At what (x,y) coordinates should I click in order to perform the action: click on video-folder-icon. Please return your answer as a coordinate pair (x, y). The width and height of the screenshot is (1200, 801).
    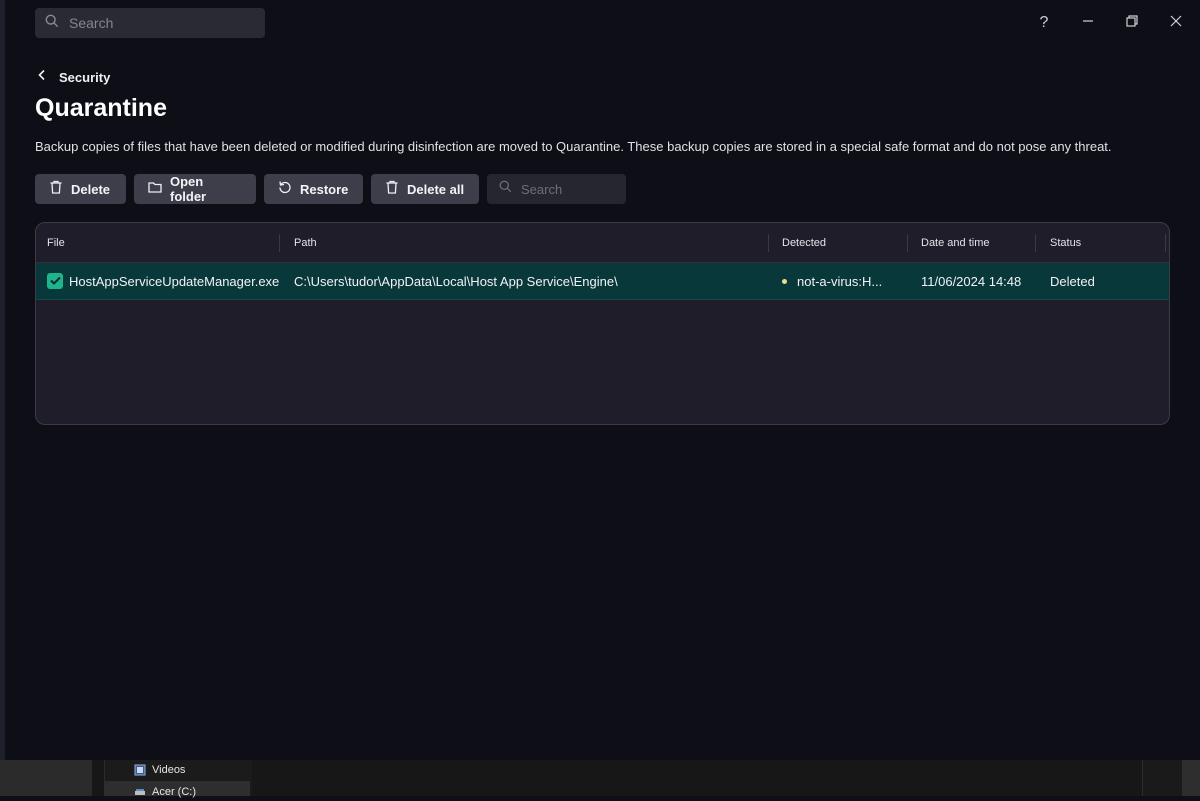
    Looking at the image, I should click on (140, 770).